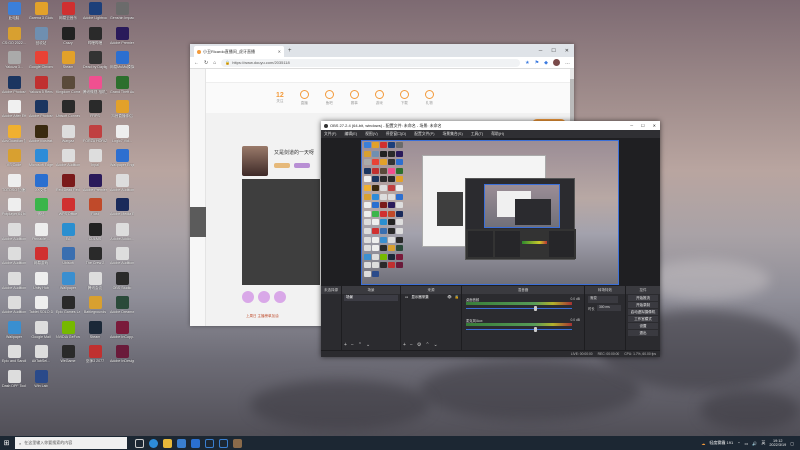 Image resolution: width=800 pixels, height=450 pixels. Describe the element at coordinates (14, 112) in the screenshot. I see `desktop-icon: Adobe After Effects` at that location.